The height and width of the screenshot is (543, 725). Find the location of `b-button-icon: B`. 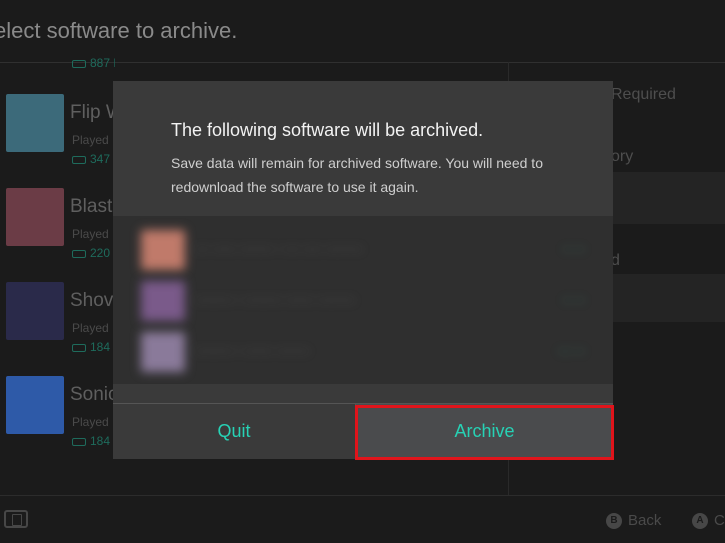

b-button-icon: B is located at coordinates (614, 521).